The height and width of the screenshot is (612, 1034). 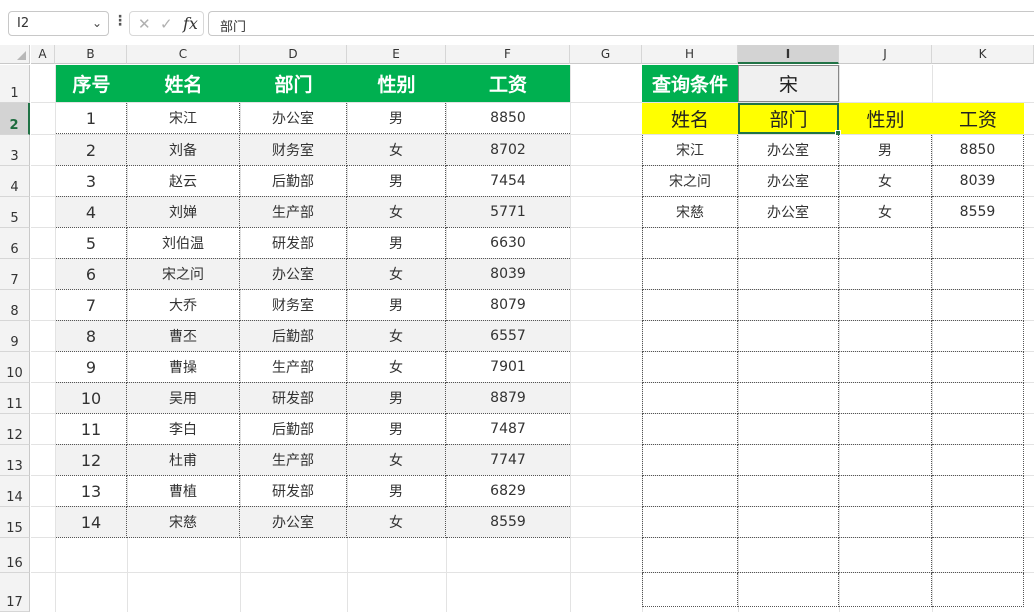 What do you see at coordinates (183, 83) in the screenshot?
I see `header-name: 姓名` at bounding box center [183, 83].